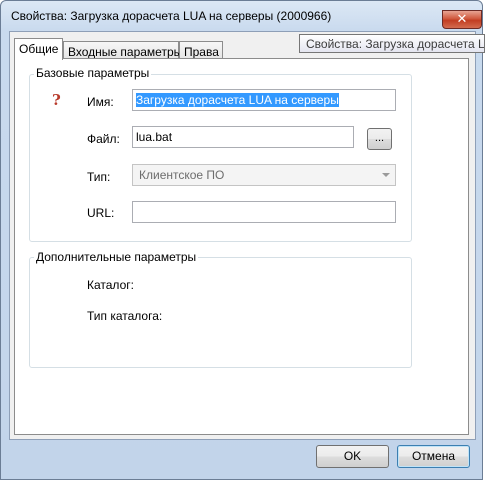 Image resolution: width=485 pixels, height=482 pixels. What do you see at coordinates (103, 139) in the screenshot?
I see `file-label: Файл:` at bounding box center [103, 139].